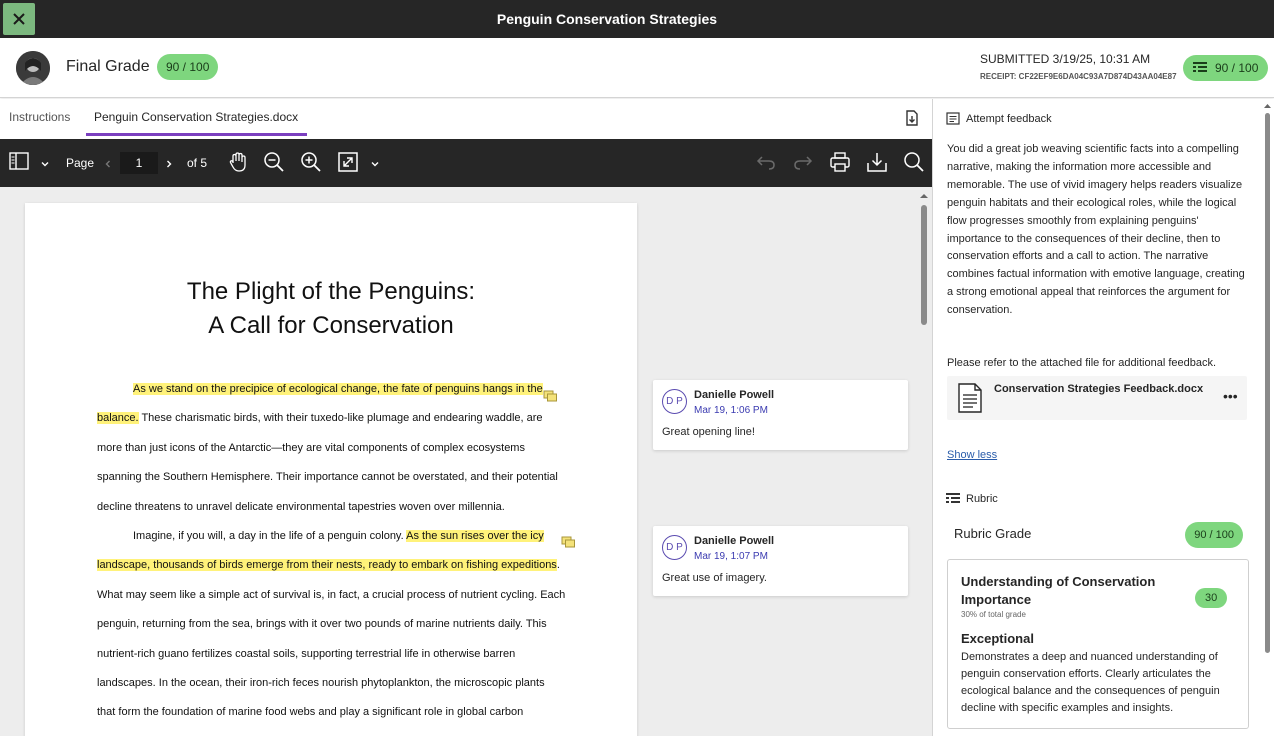 This screenshot has height=736, width=1274. I want to click on attempt-feedback-heading: Attempt feedback, so click(1009, 119).